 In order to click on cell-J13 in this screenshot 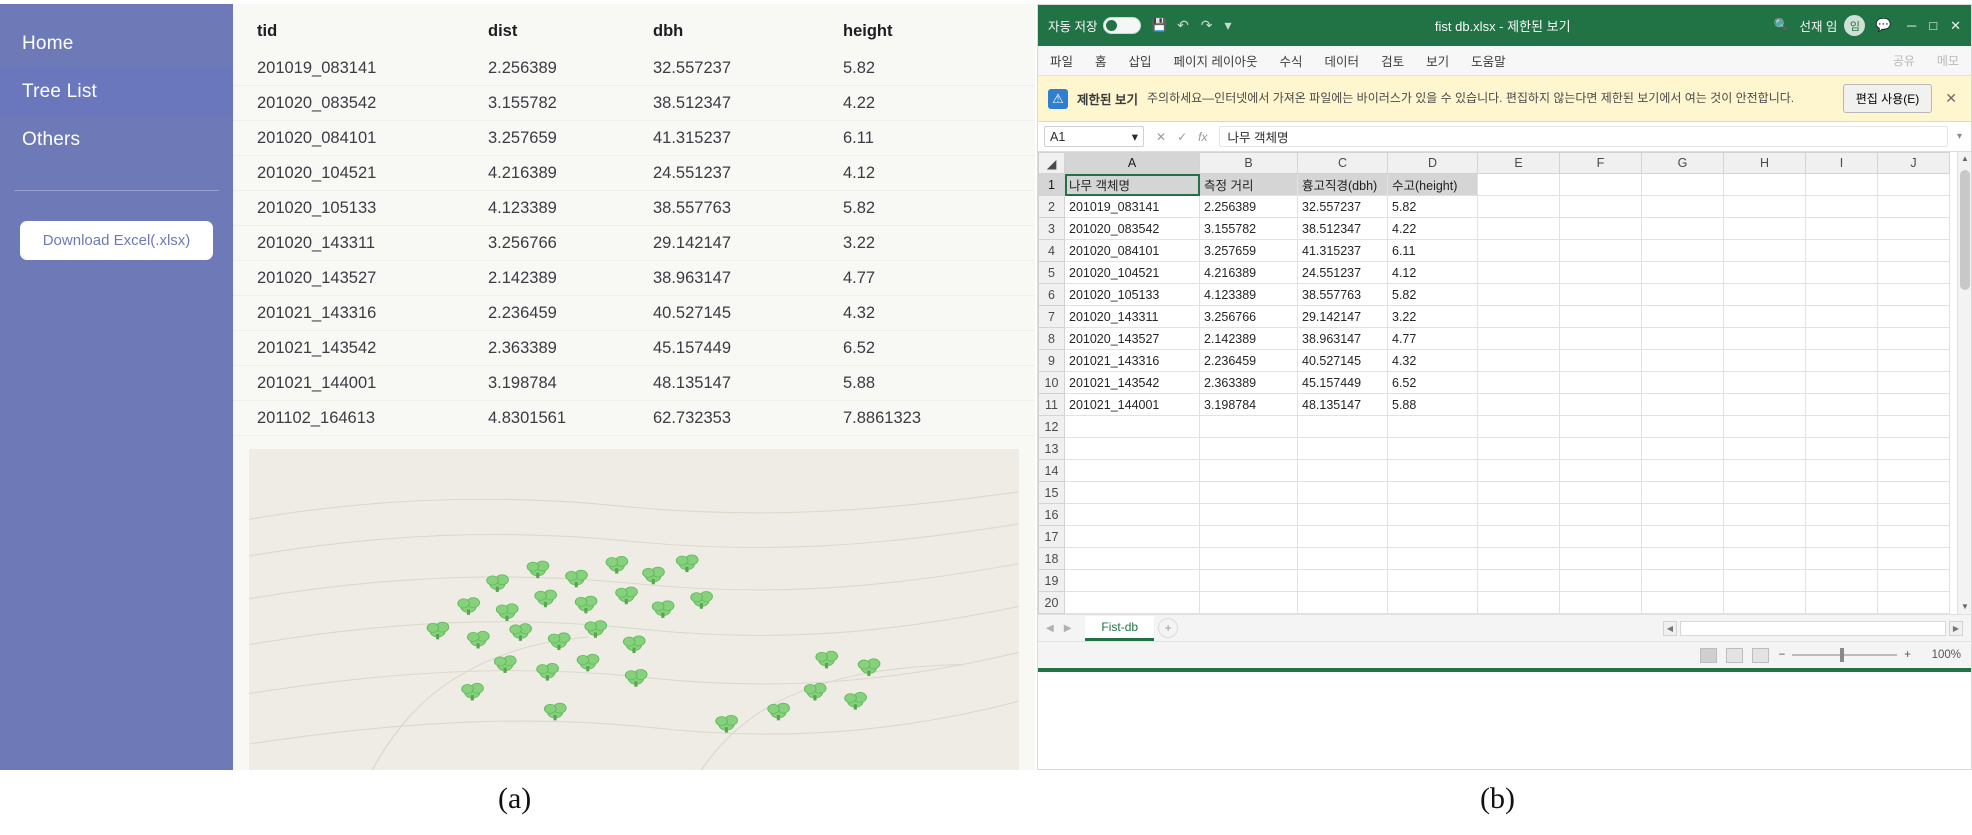, I will do `click(1913, 448)`.